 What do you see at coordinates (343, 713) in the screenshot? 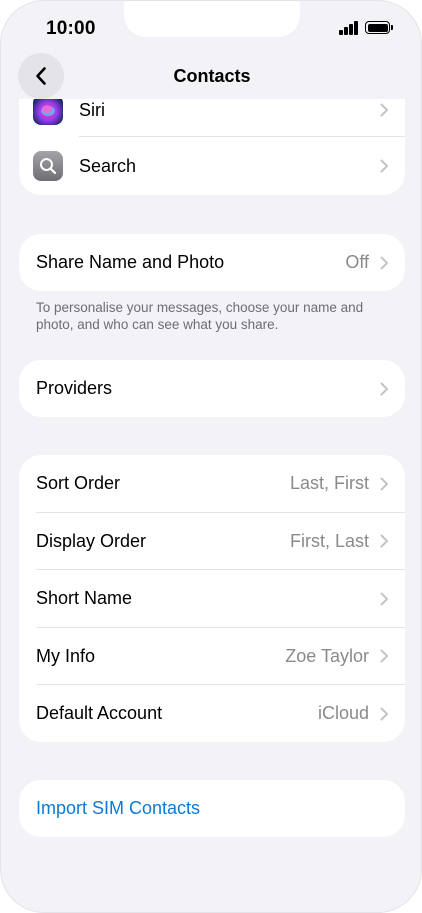
I see `default-account-value: iCloud` at bounding box center [343, 713].